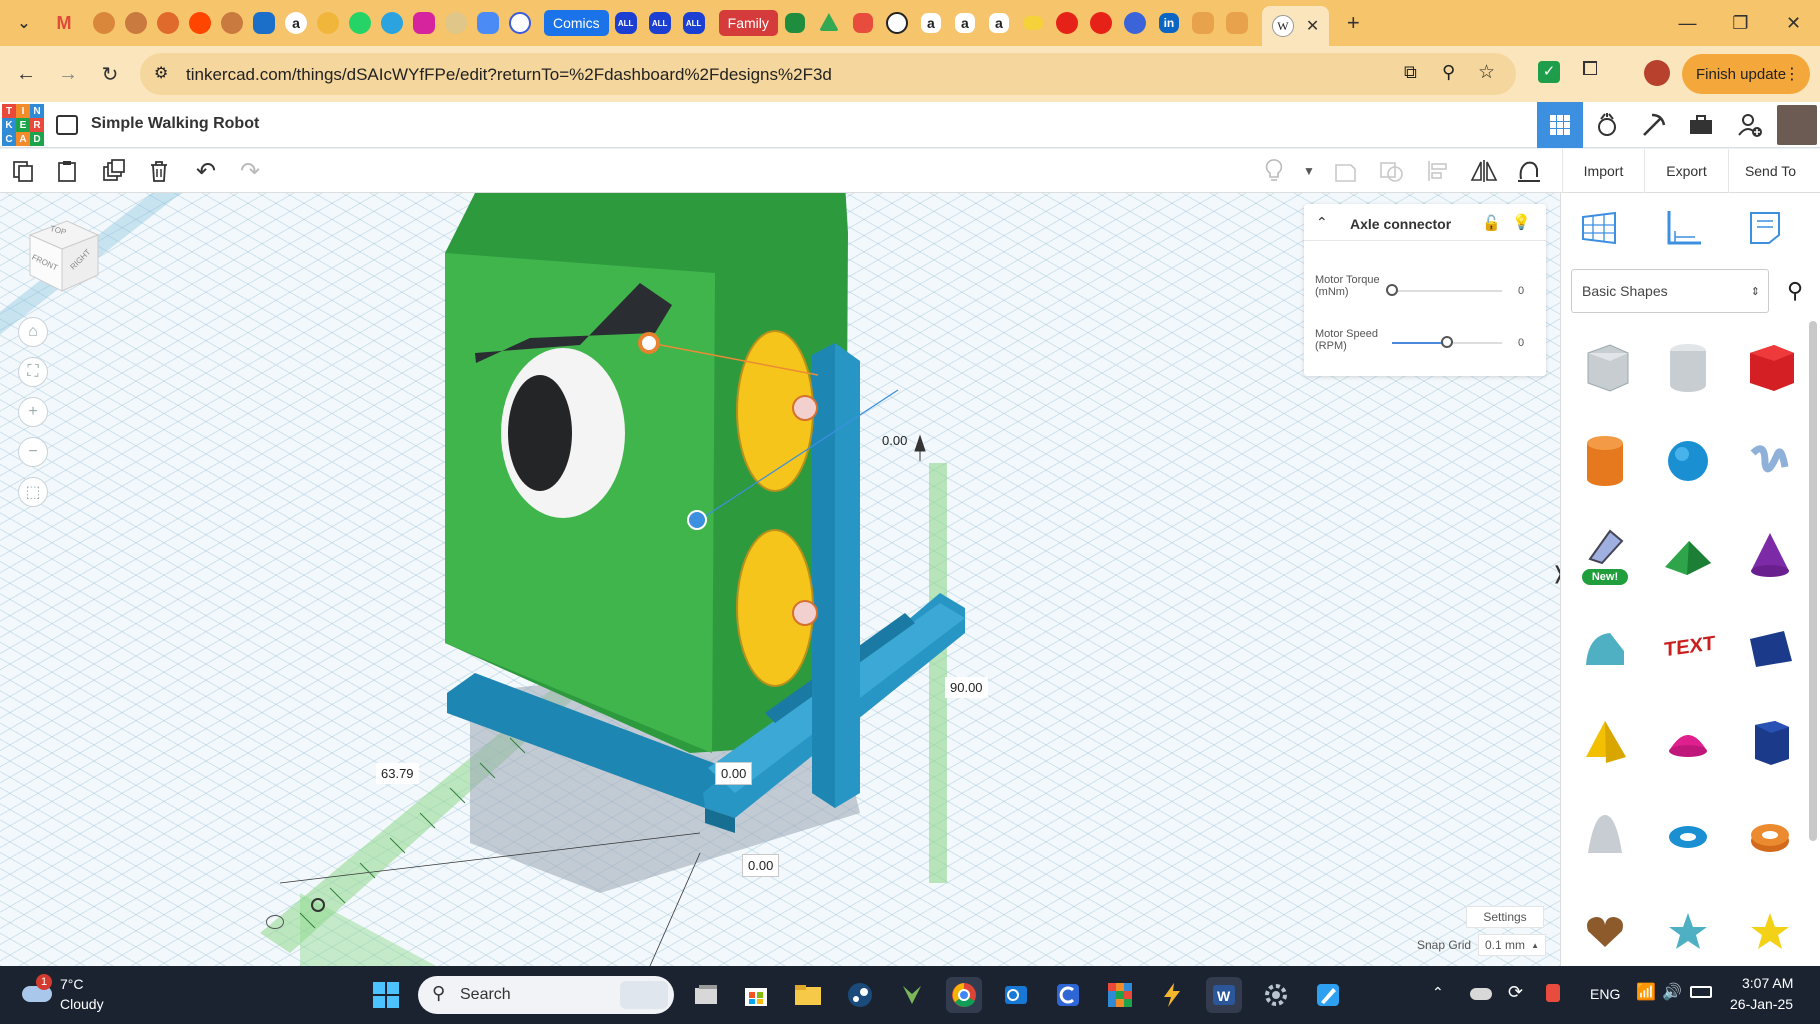  What do you see at coordinates (1016, 995) in the screenshot?
I see `outlook-icon` at bounding box center [1016, 995].